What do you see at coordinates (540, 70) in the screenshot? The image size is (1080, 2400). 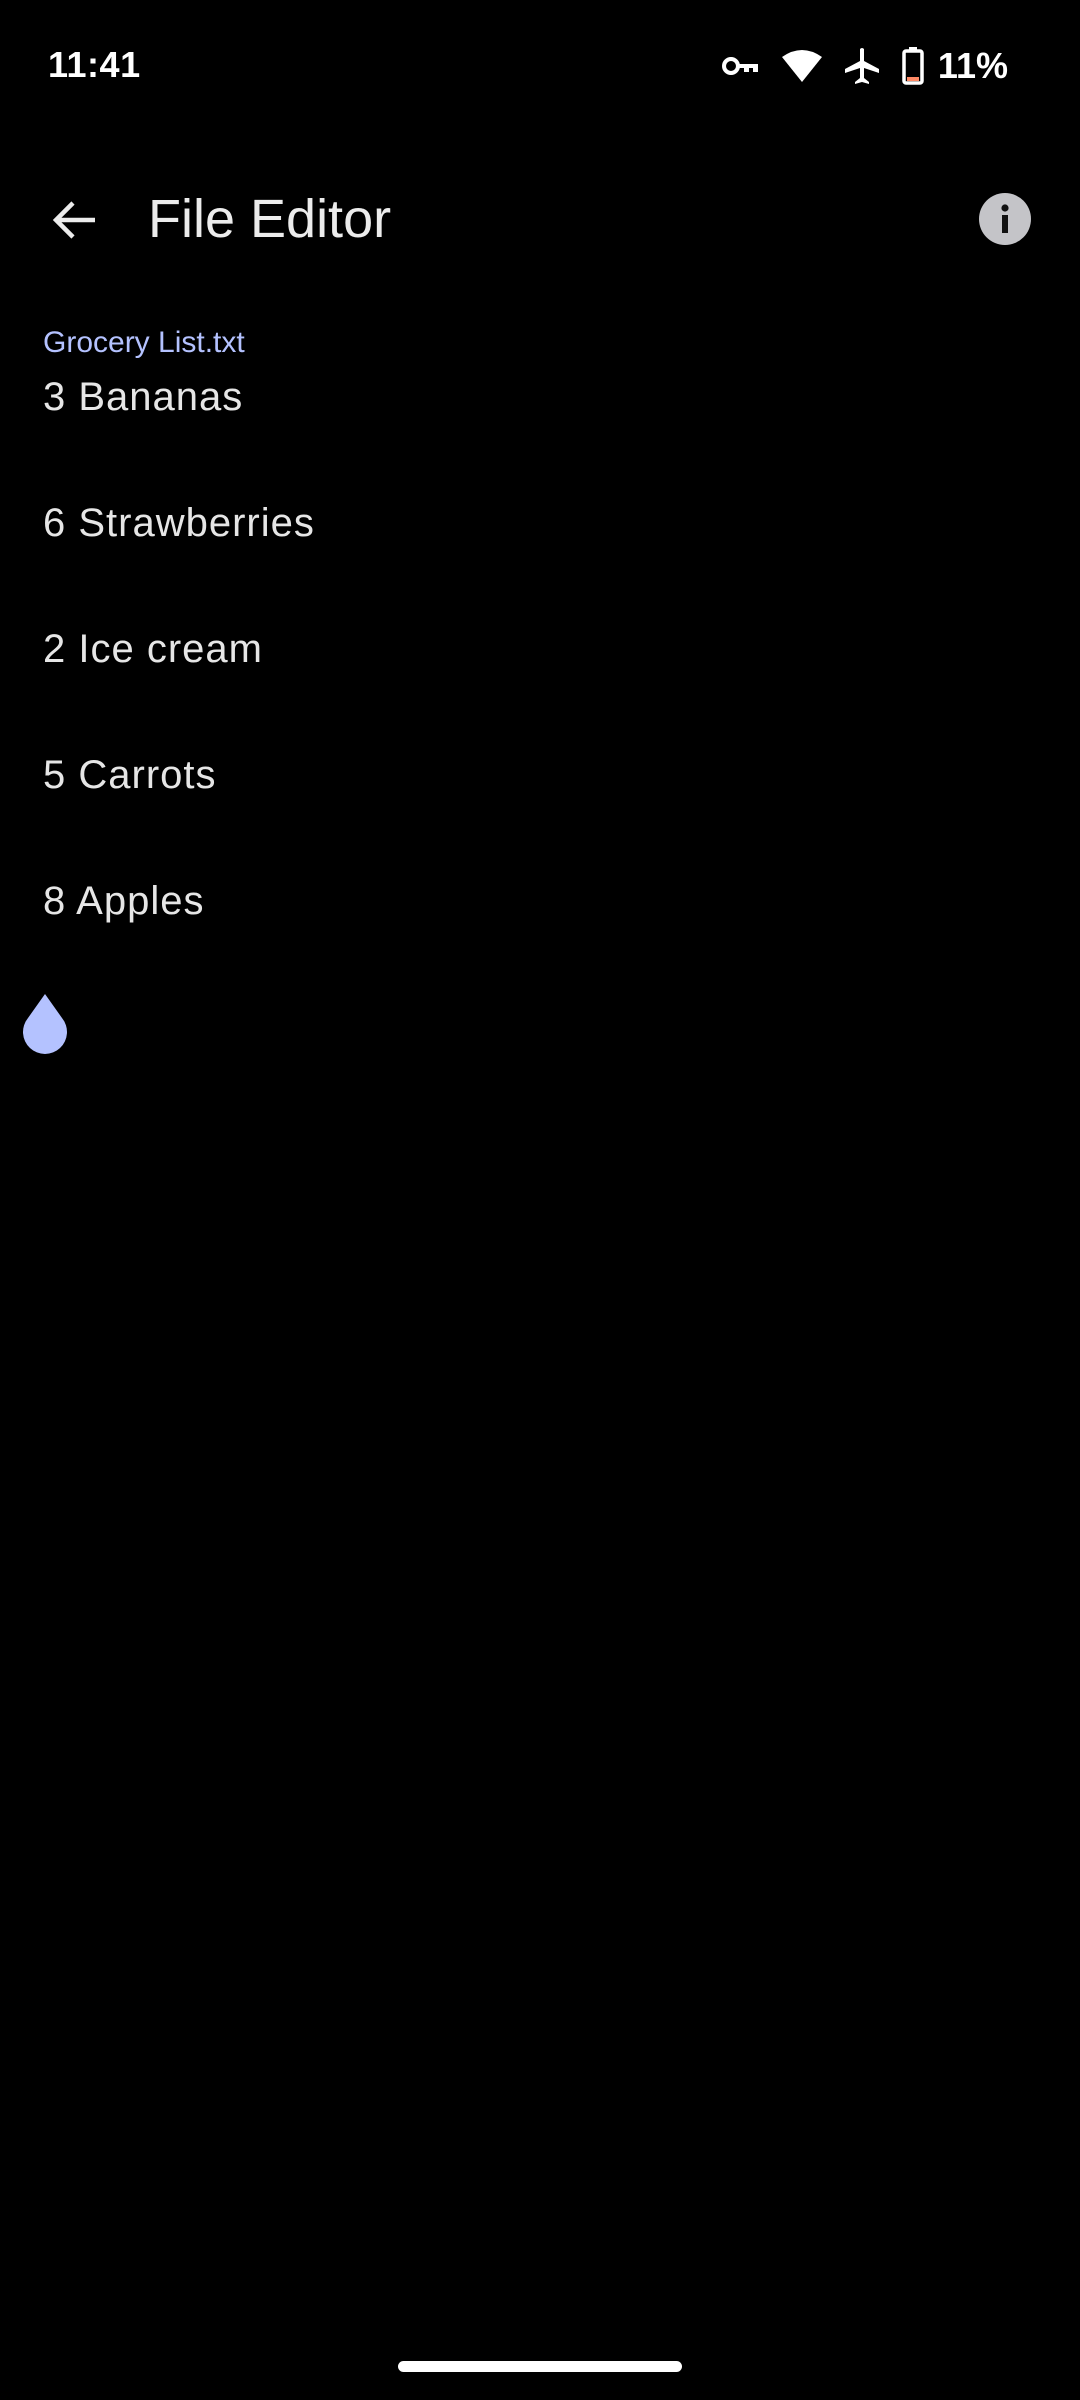 I see `status-bar: 11:41 11%` at bounding box center [540, 70].